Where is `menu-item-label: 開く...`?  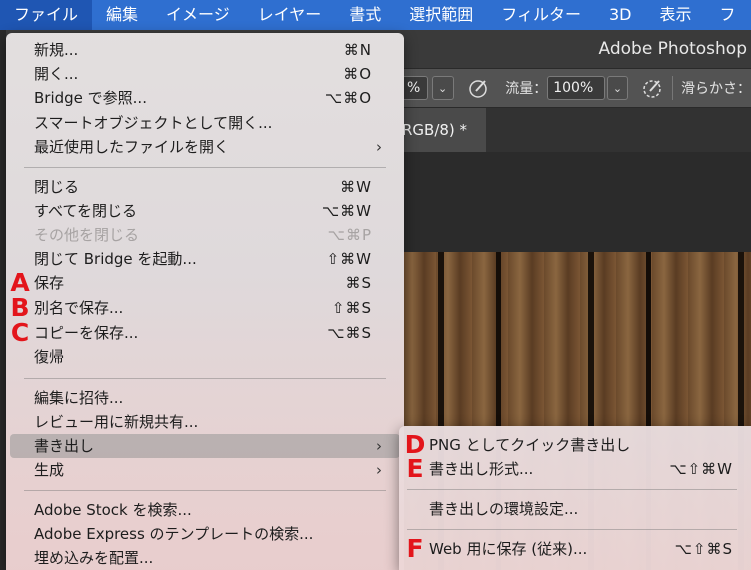 menu-item-label: 開く... is located at coordinates (56, 74).